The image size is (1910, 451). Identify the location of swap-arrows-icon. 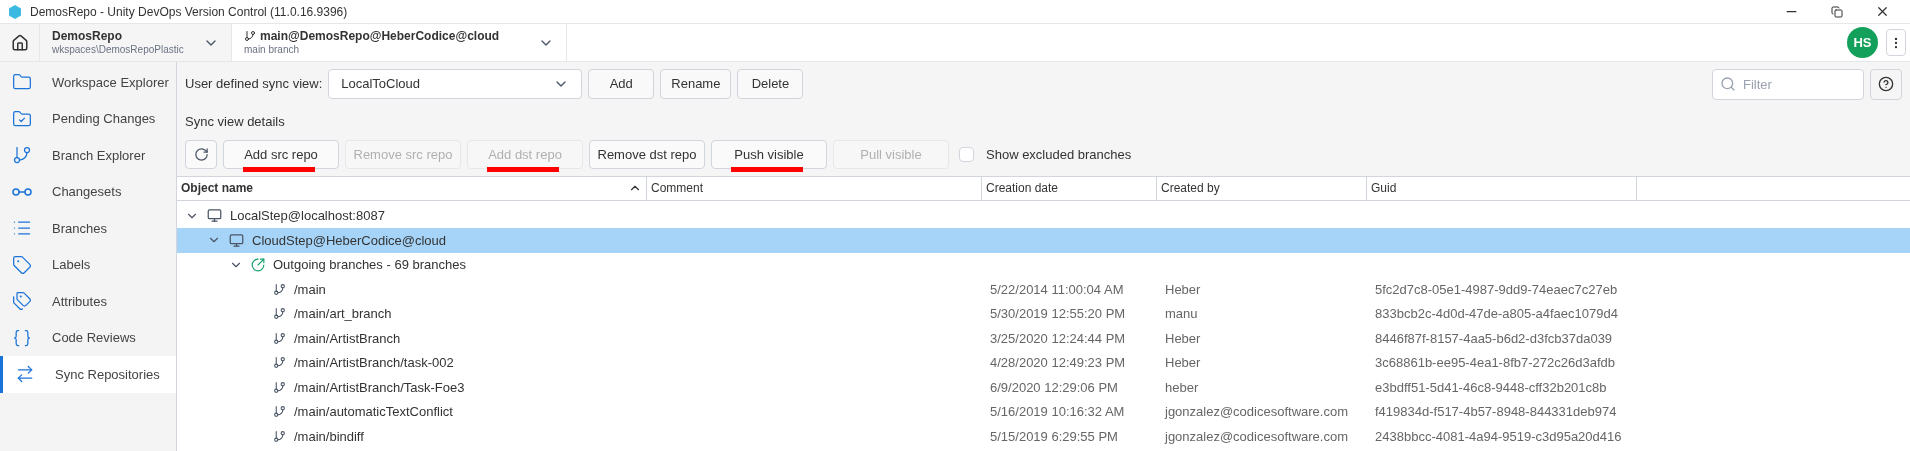
(25, 374).